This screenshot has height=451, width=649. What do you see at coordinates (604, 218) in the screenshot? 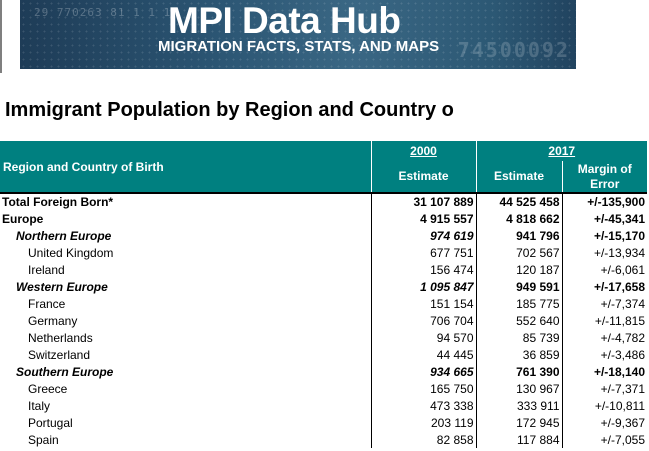
I see `margin-of-error-cell: +/-45,341` at bounding box center [604, 218].